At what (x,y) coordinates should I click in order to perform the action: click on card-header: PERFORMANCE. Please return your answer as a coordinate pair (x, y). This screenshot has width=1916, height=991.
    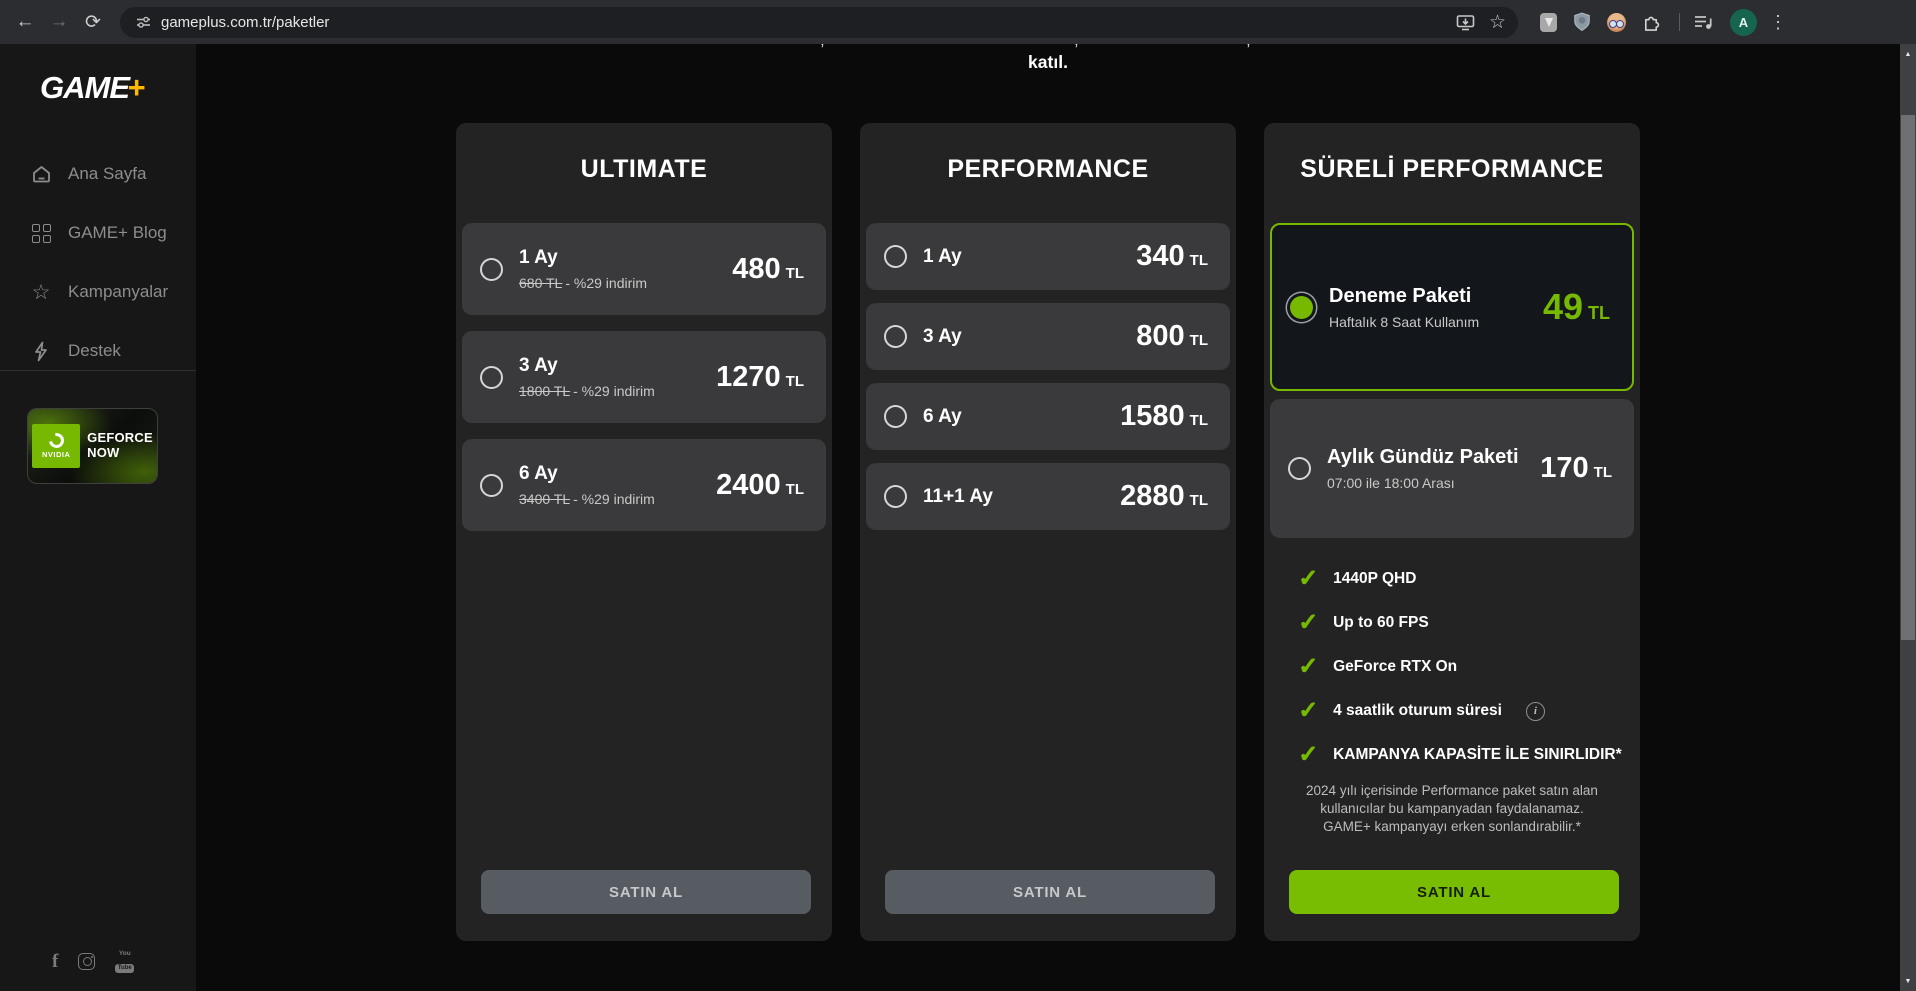
    Looking at the image, I should click on (1048, 169).